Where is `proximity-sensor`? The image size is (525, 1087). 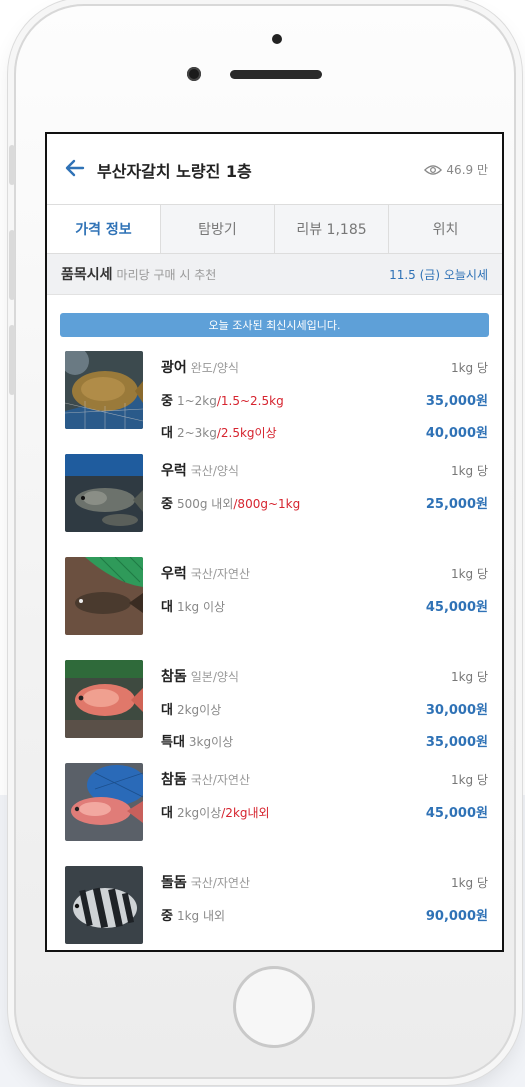
proximity-sensor is located at coordinates (277, 39).